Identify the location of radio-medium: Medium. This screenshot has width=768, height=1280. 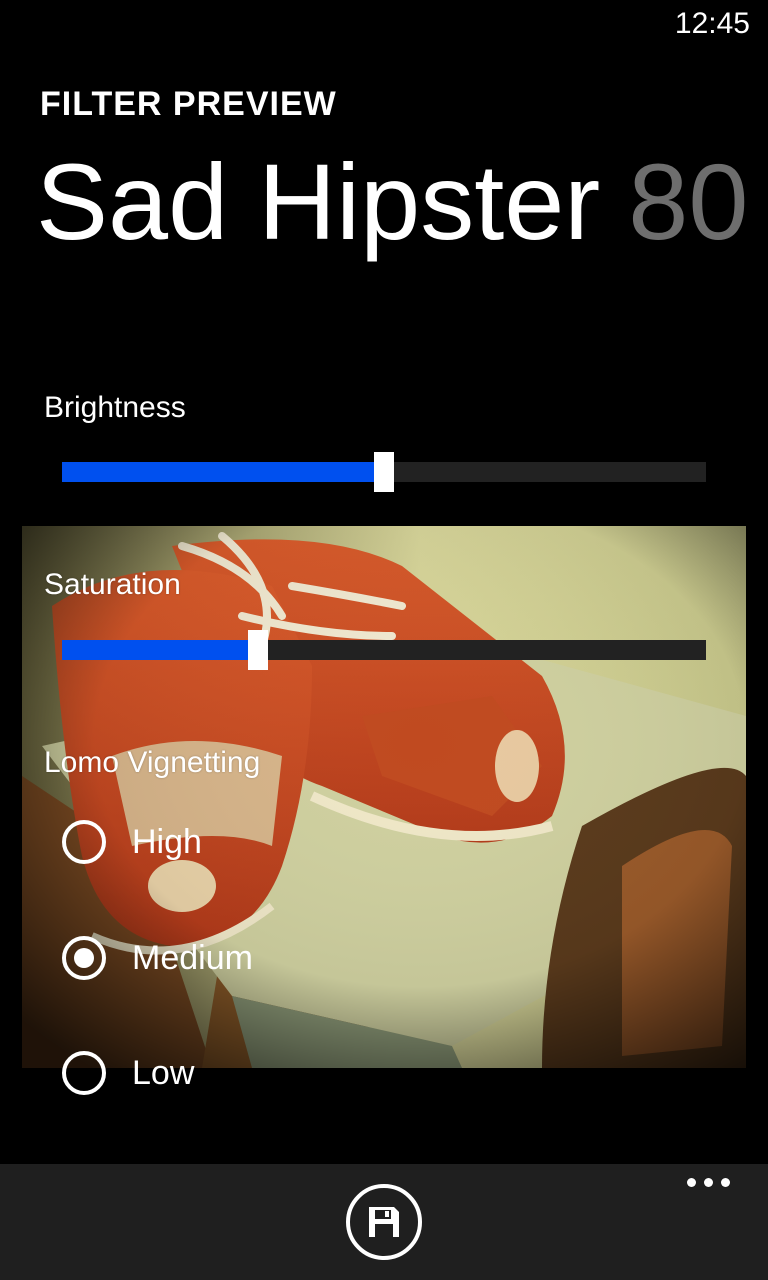
(157, 958).